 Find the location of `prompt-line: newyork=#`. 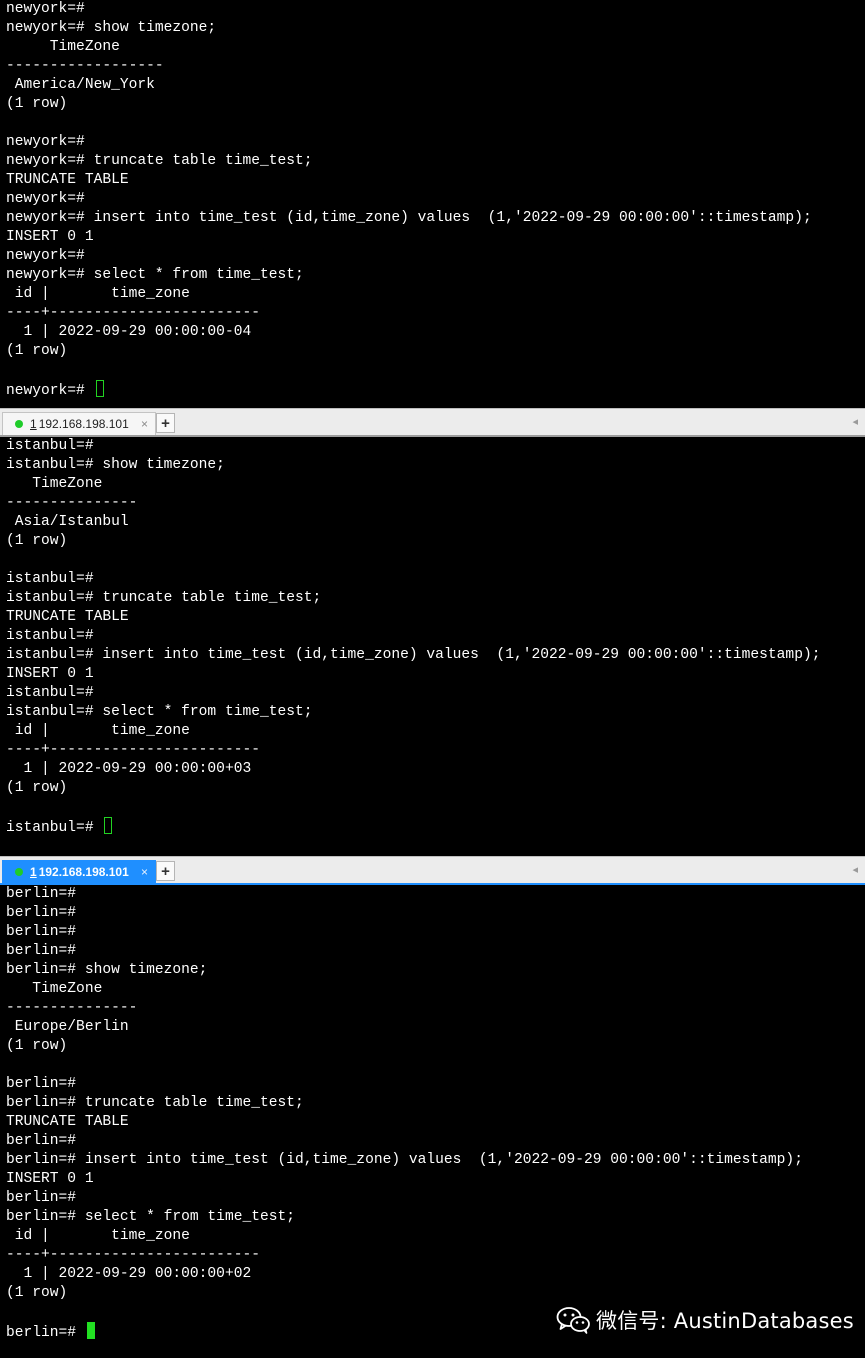

prompt-line: newyork=# is located at coordinates (435, 389).